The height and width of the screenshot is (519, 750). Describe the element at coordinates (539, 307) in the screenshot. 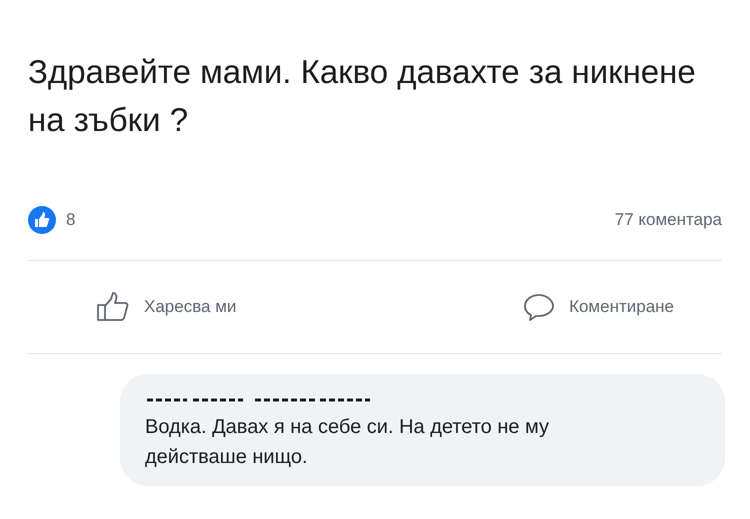

I see `speech-bubble-icon` at that location.